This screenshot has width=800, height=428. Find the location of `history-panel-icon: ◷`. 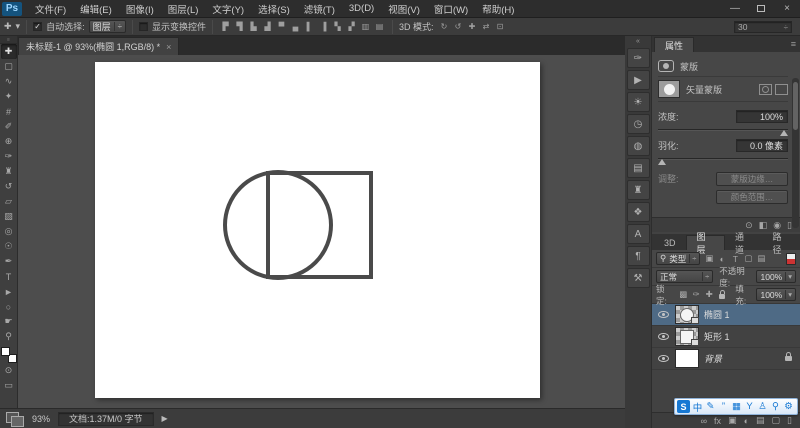

history-panel-icon: ◷ is located at coordinates (638, 124).